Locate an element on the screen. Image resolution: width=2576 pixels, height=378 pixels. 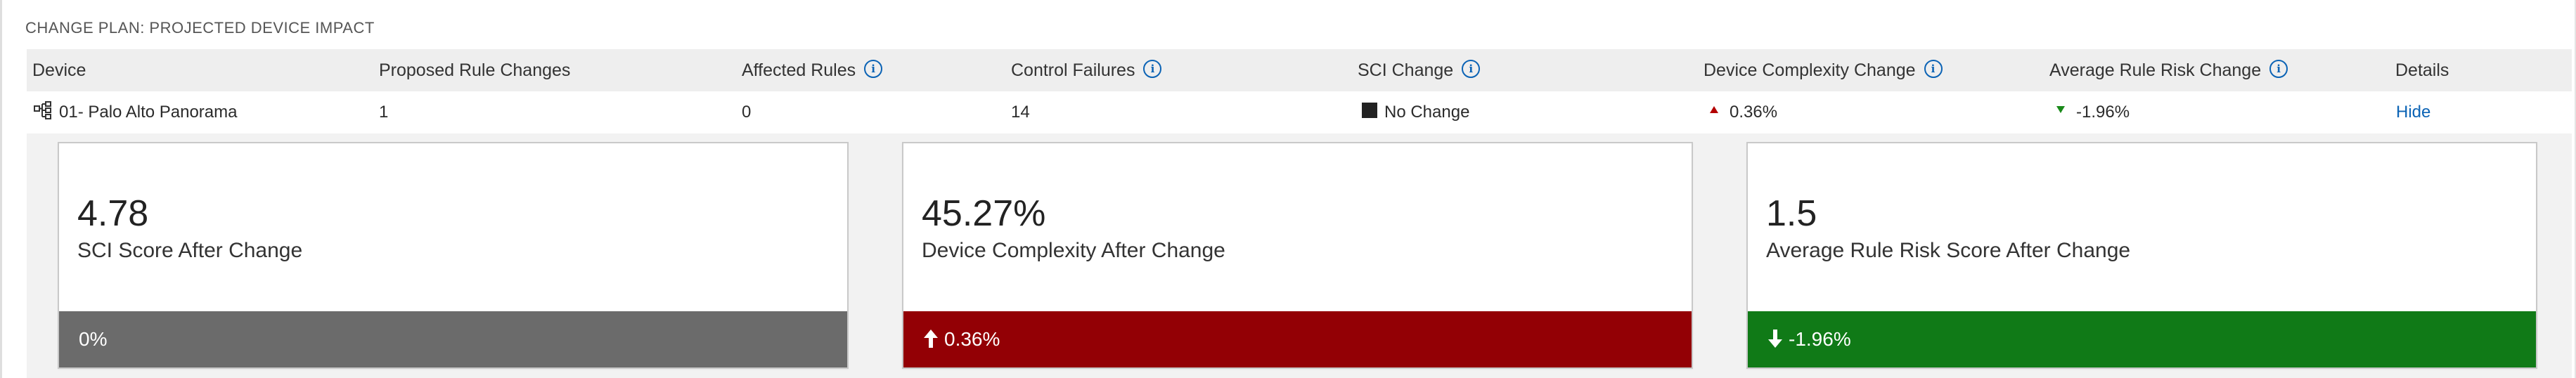
arrow-up-icon is located at coordinates (931, 339).